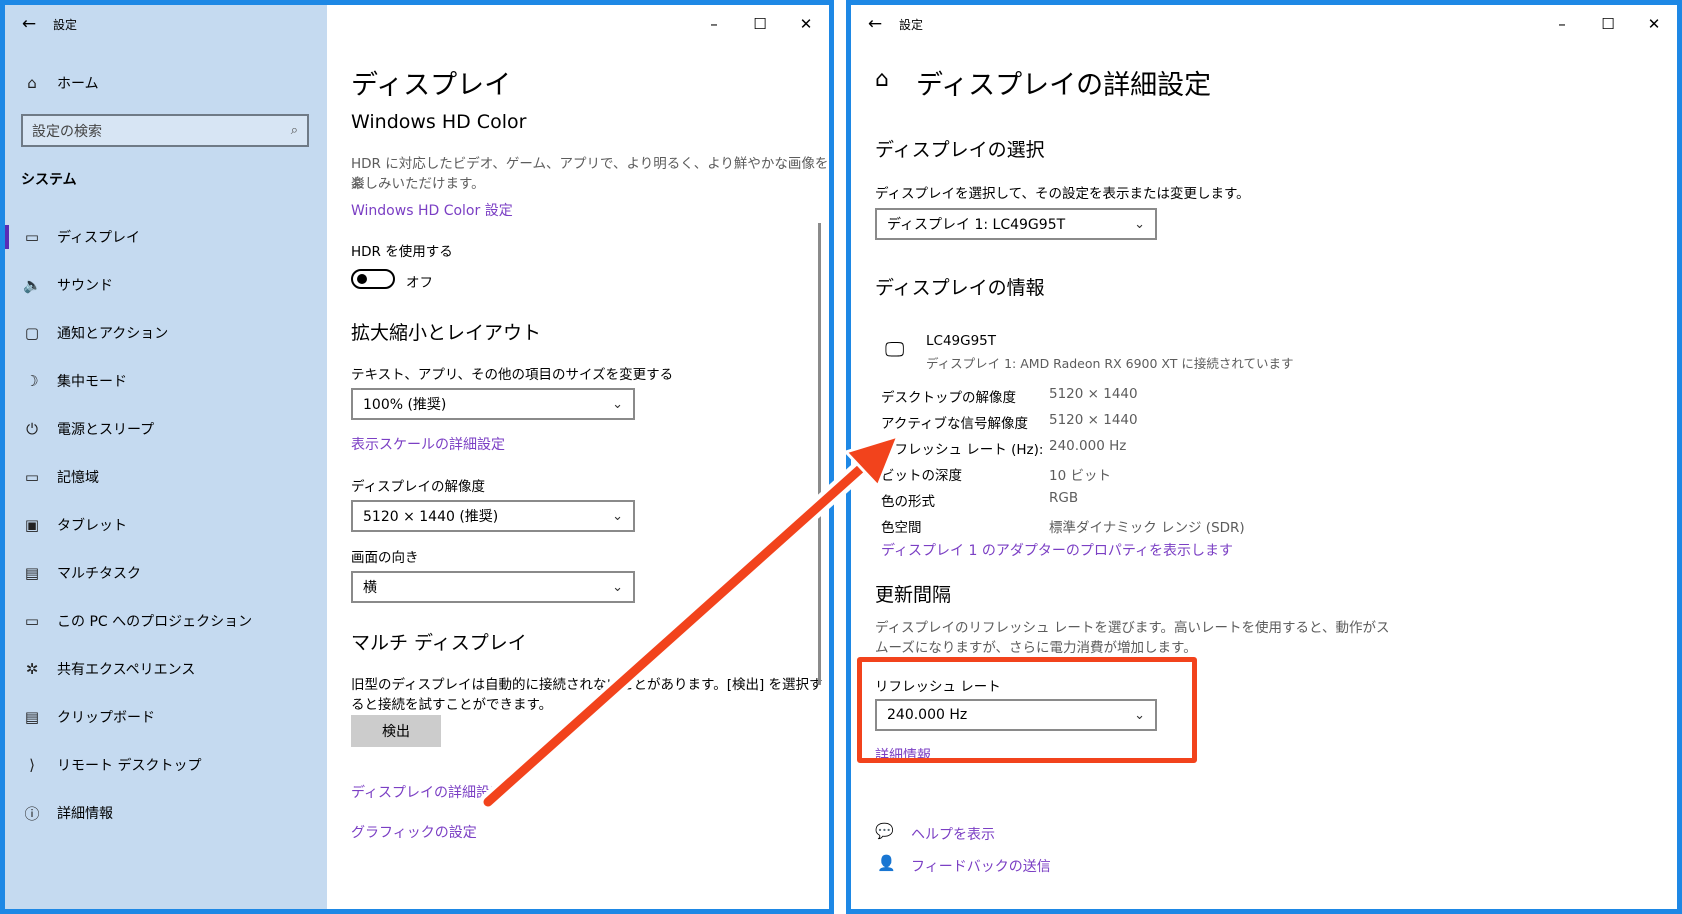  I want to click on sidebar-item-label: この PC へのプロジェクション, so click(155, 622).